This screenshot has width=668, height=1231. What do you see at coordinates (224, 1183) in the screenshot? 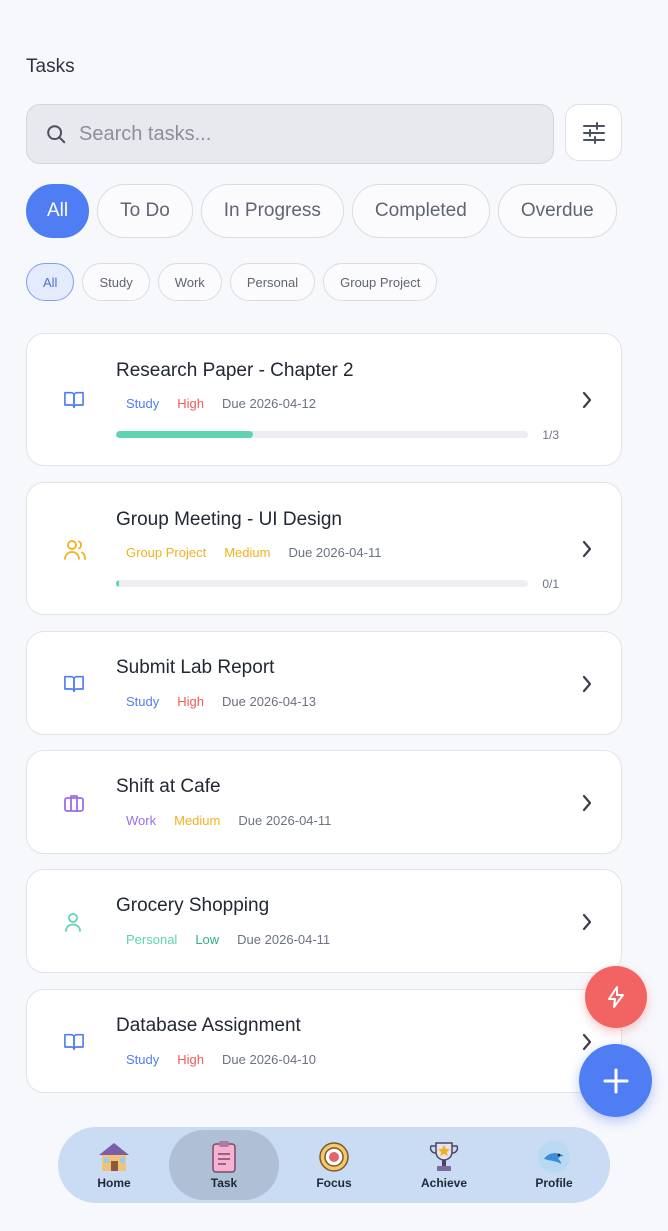
I see `nav-label: Task` at bounding box center [224, 1183].